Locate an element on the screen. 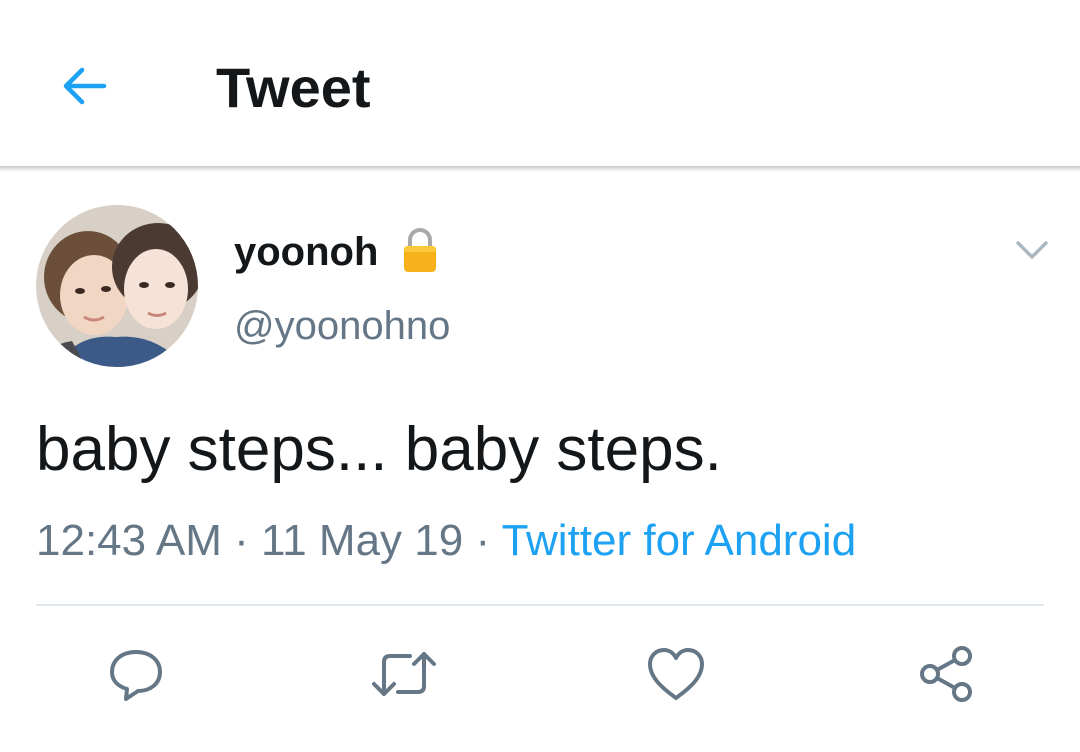 The image size is (1080, 752). share-button is located at coordinates (946, 674).